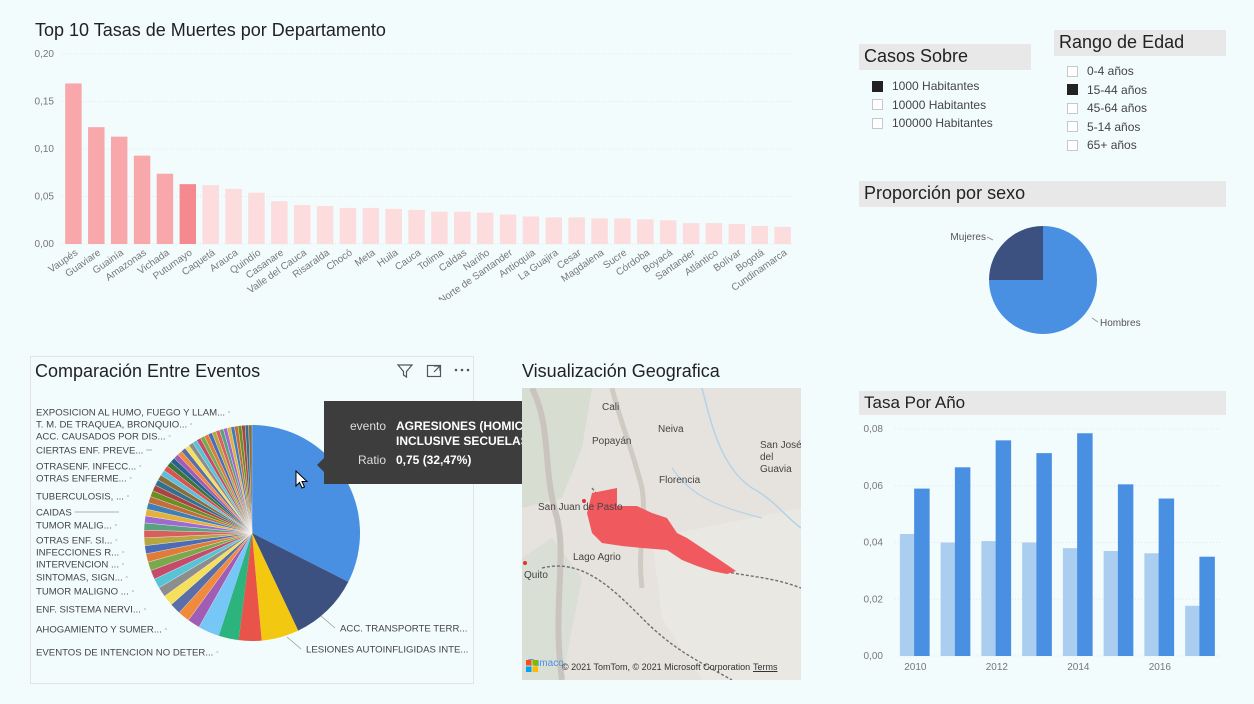  I want to click on tasa-bar-chart: 0,00 0,02 0,04 0,06 0,08 2010 2012 2014 2016, so click(1042, 549).